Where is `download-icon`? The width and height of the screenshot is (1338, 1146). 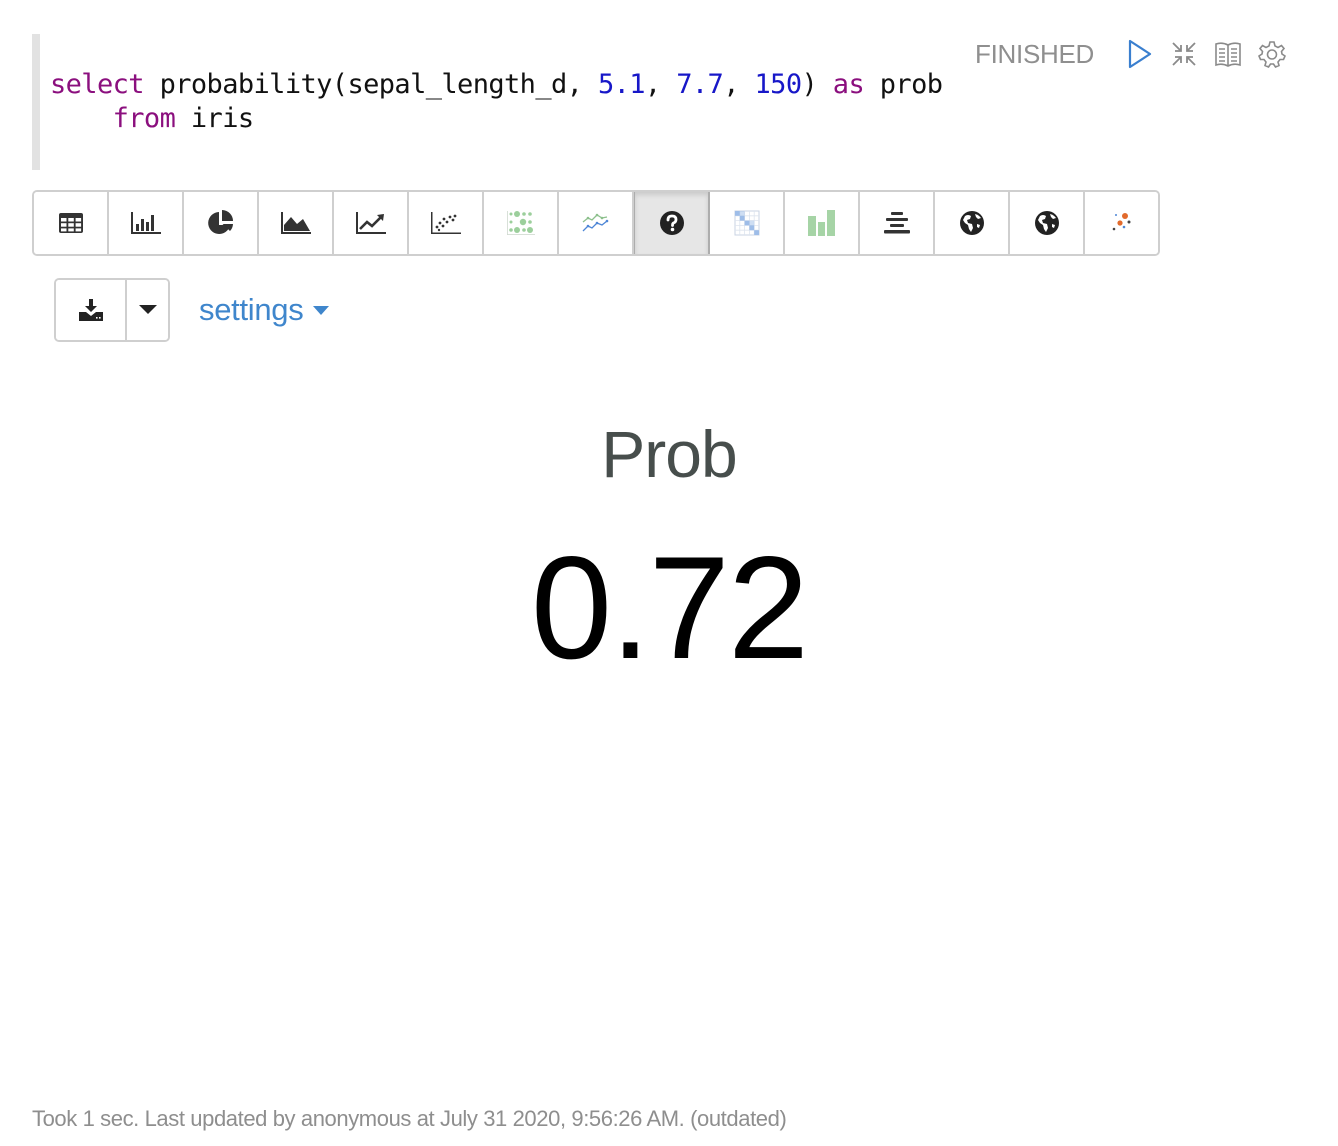
download-icon is located at coordinates (90, 310).